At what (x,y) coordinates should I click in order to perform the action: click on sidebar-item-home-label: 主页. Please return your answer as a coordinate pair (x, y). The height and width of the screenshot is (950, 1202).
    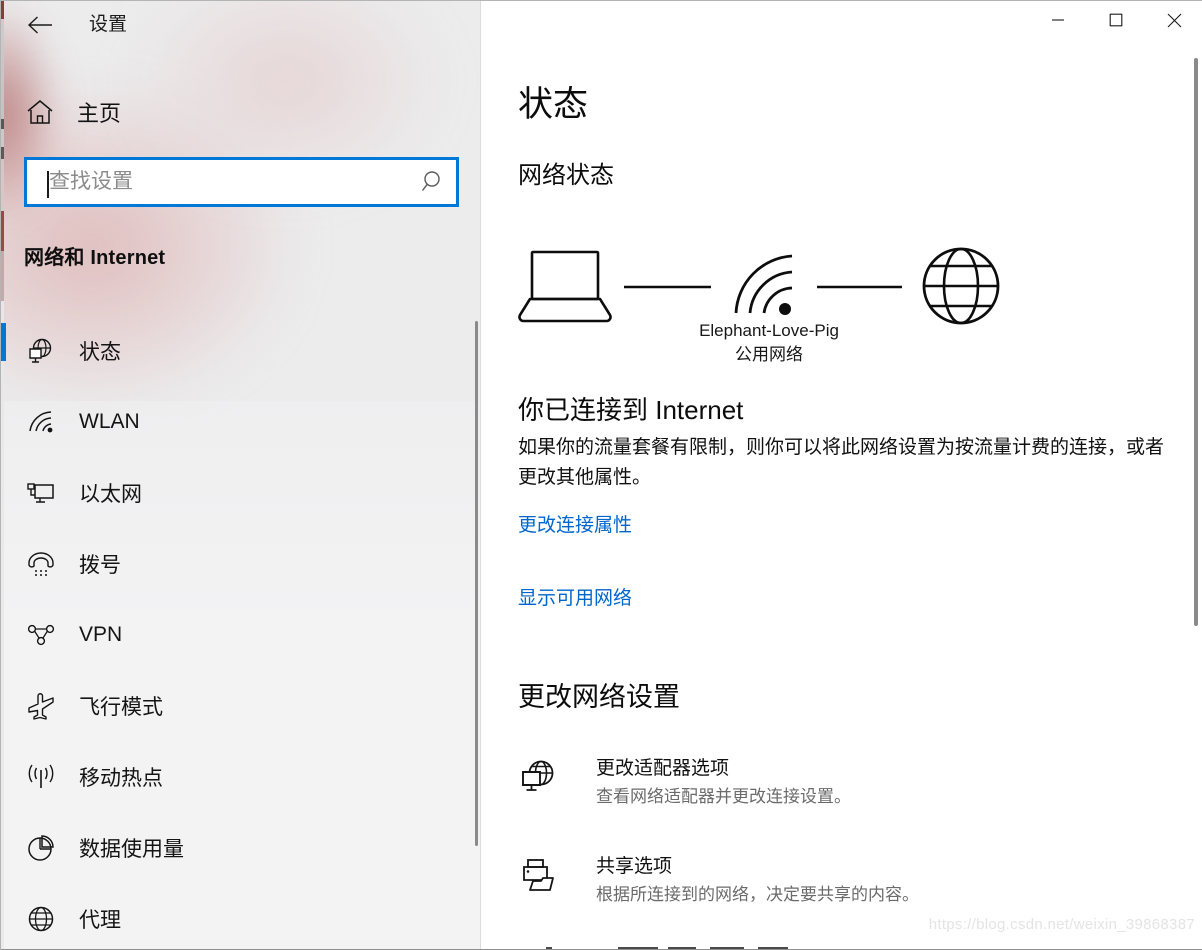
    Looking at the image, I should click on (99, 113).